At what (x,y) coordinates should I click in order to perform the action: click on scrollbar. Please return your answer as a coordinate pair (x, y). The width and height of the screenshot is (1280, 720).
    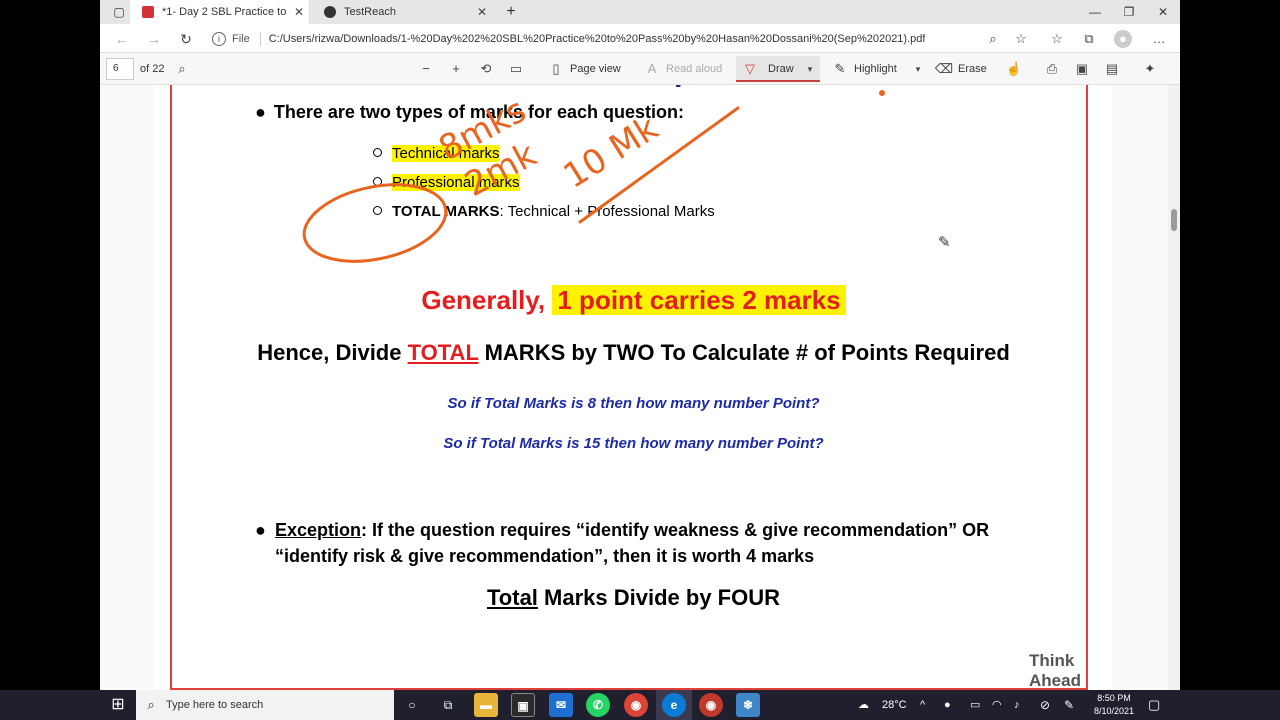
    Looking at the image, I should click on (1174, 387).